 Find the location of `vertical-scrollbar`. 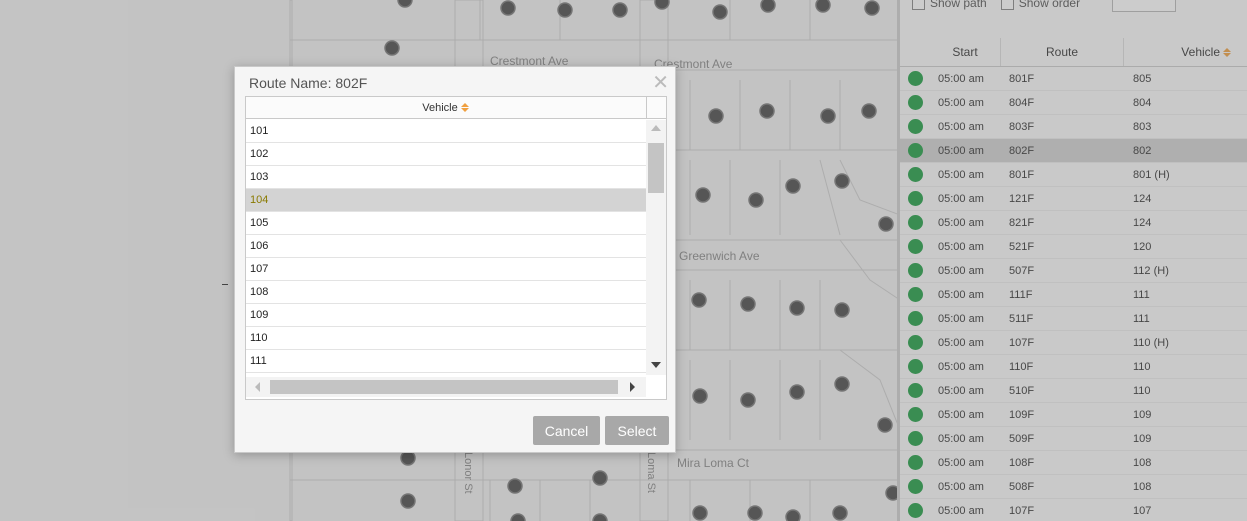

vertical-scrollbar is located at coordinates (656, 247).